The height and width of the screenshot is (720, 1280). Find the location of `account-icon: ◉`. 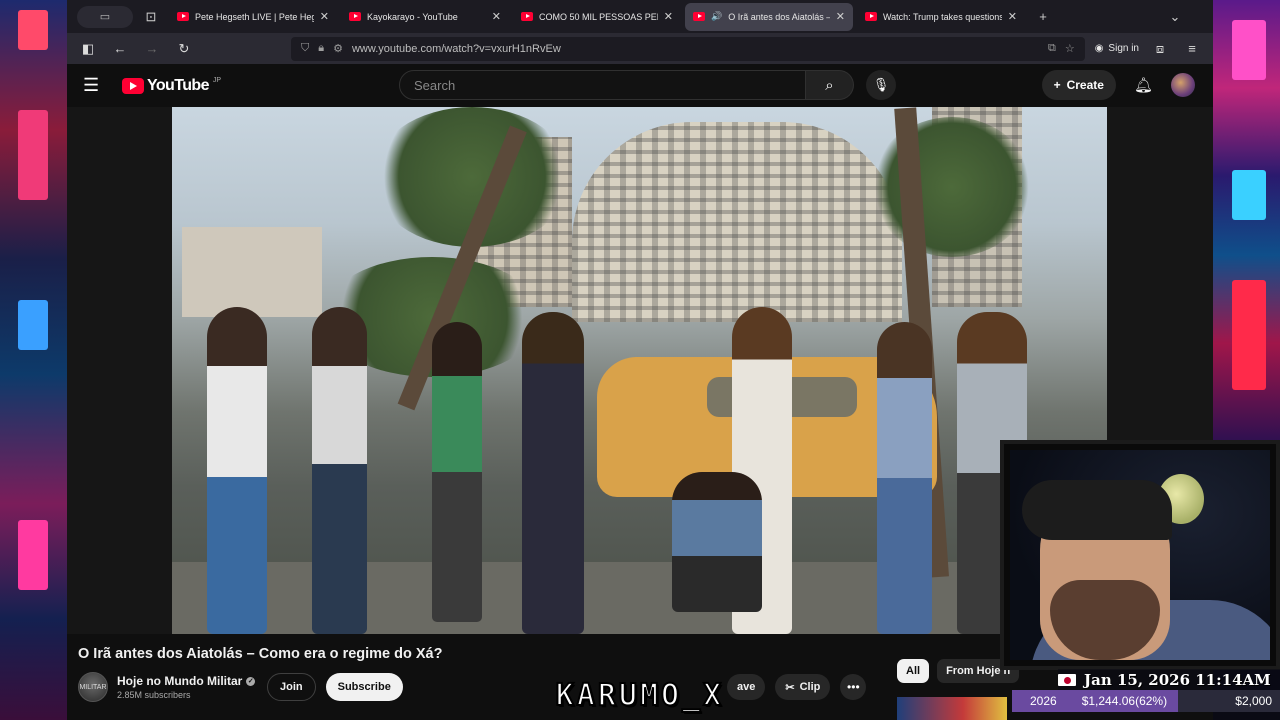

account-icon: ◉ is located at coordinates (1099, 48).